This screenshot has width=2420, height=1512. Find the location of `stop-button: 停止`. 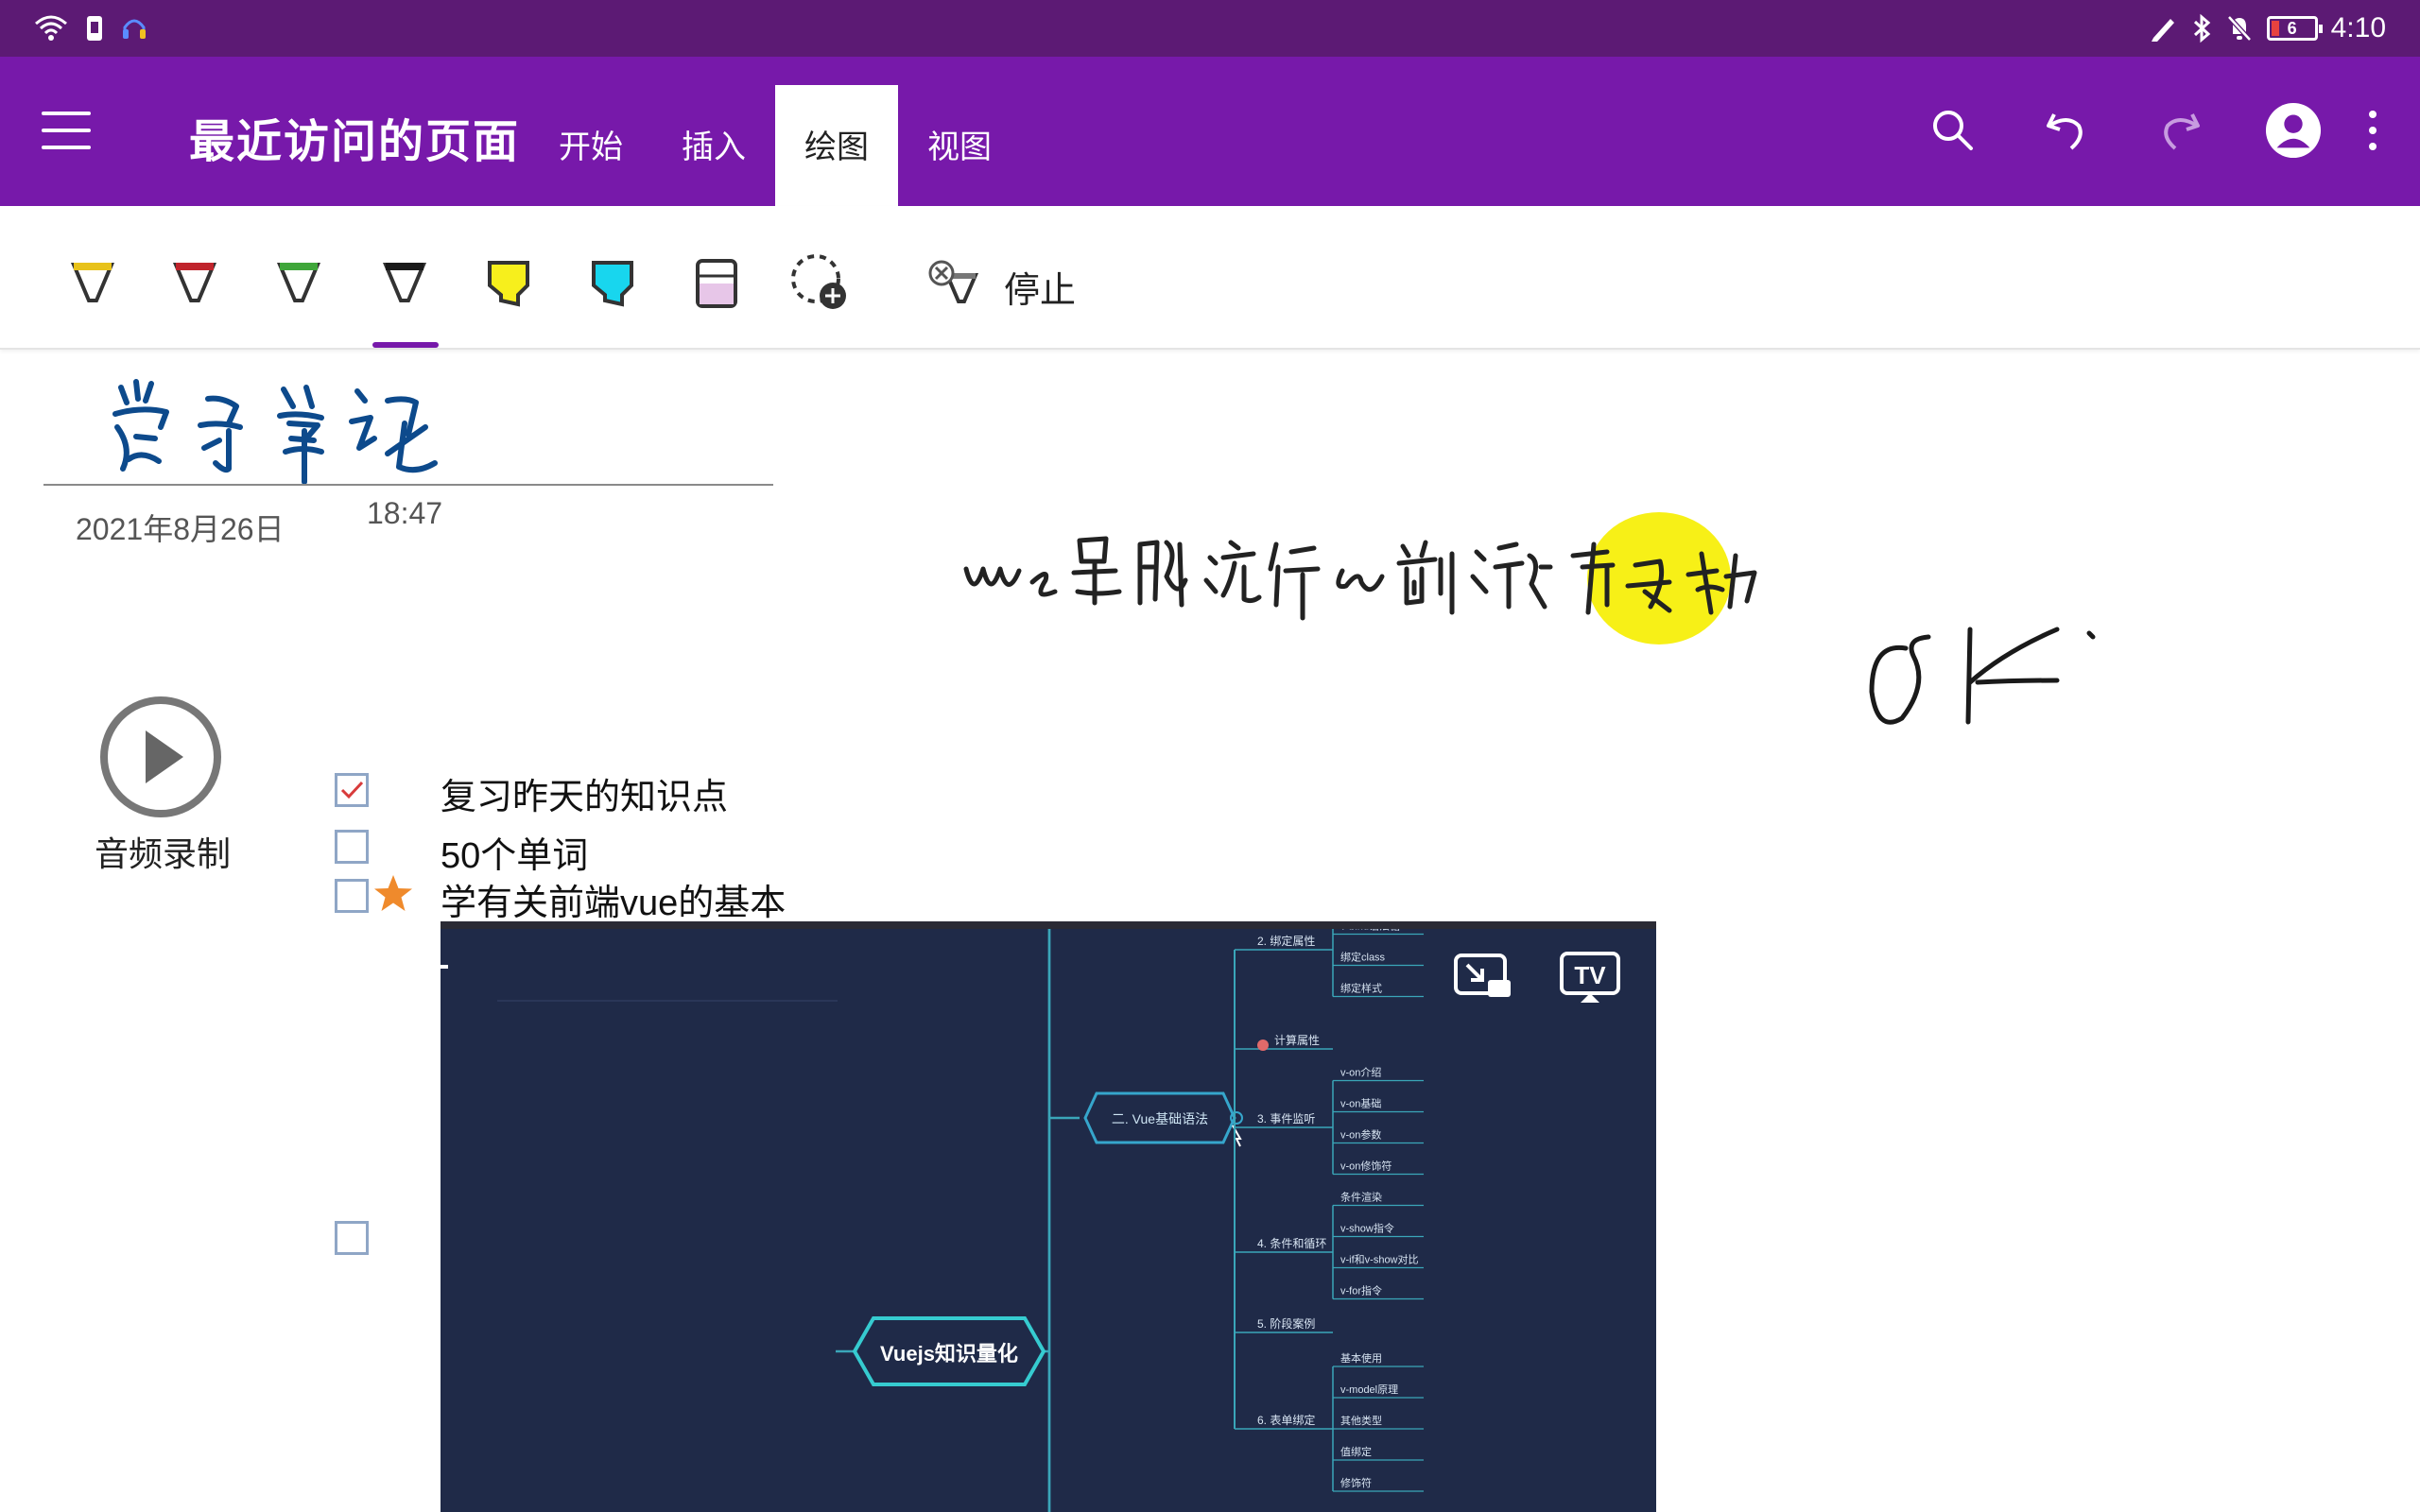

stop-button: 停止 is located at coordinates (1001, 286).